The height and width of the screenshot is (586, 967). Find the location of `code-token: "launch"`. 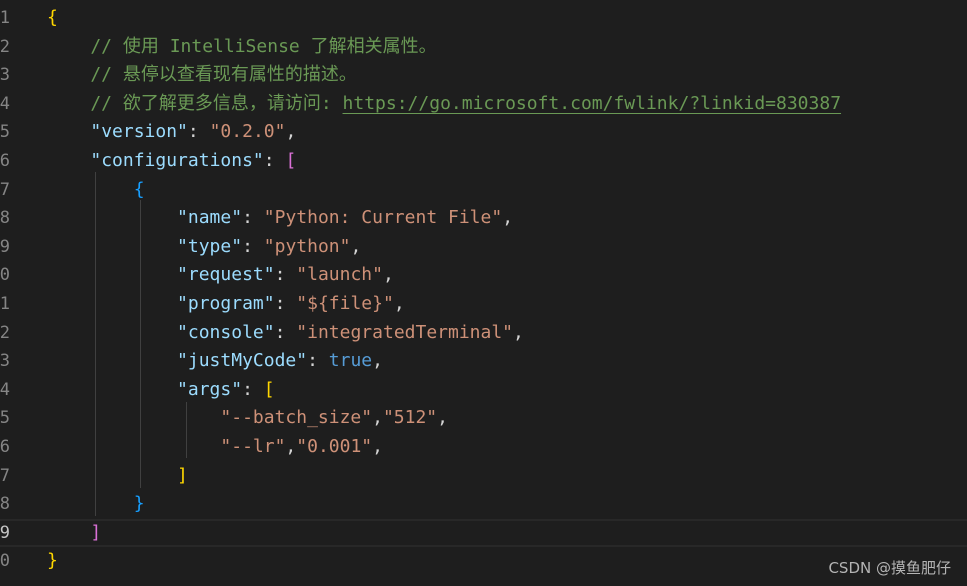

code-token: "launch" is located at coordinates (339, 275).